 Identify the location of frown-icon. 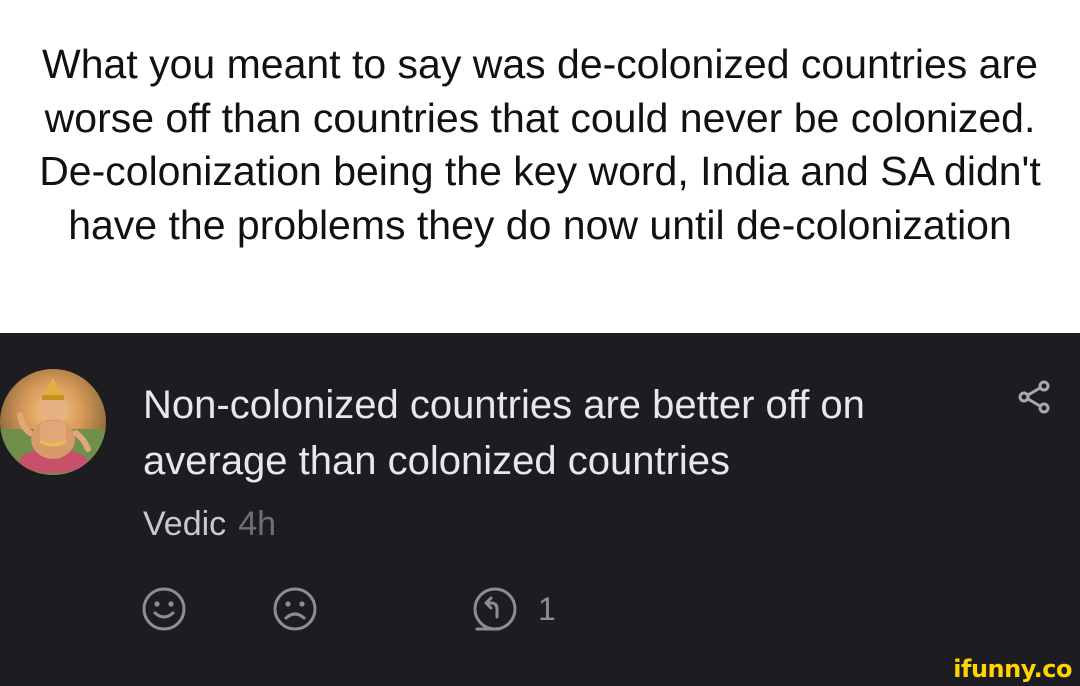
(295, 609).